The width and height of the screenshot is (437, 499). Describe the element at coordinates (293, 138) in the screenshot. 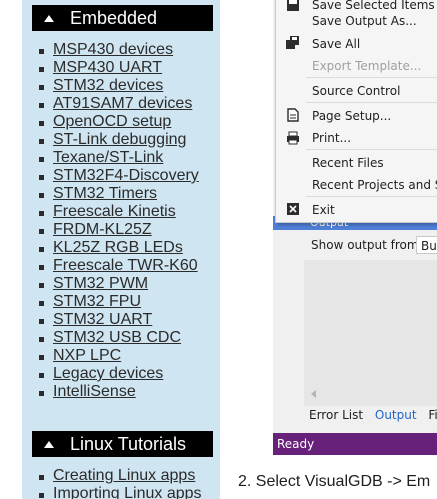

I see `print-icon` at that location.